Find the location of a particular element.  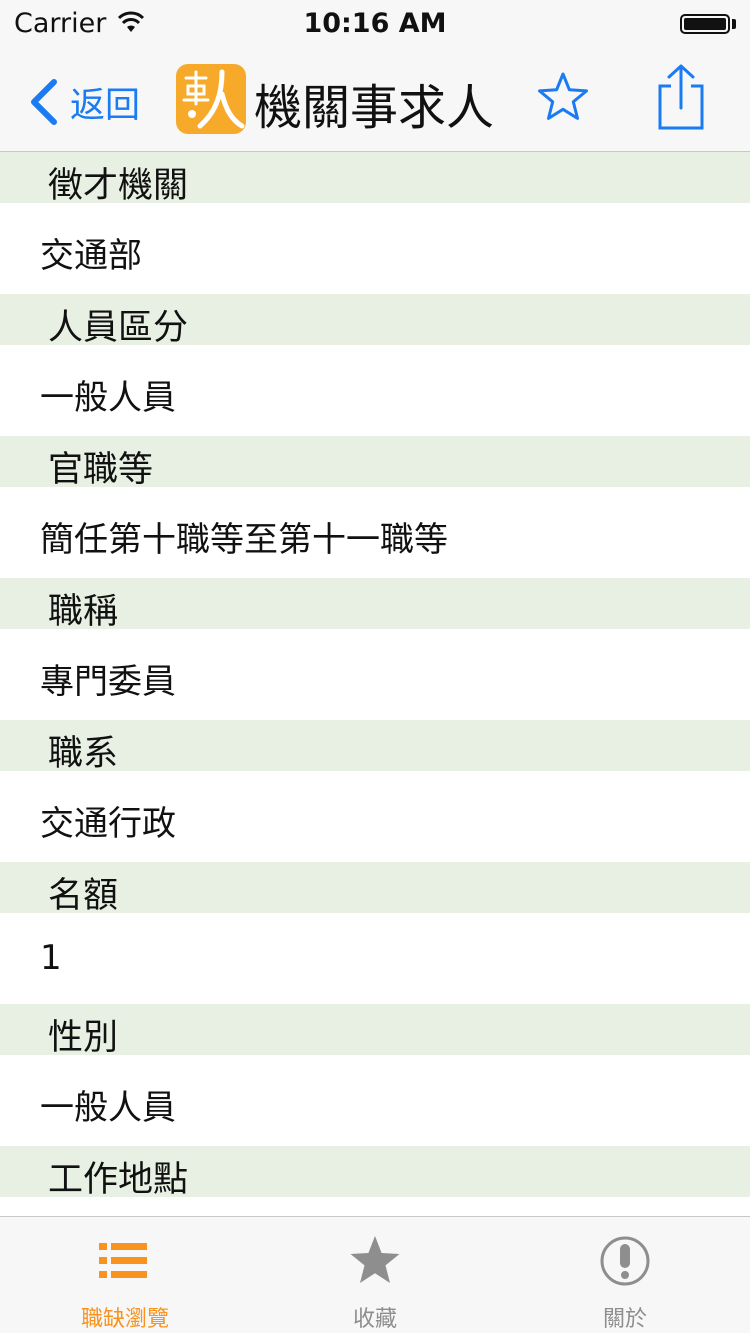

tab-about: 關於 is located at coordinates (625, 1275).